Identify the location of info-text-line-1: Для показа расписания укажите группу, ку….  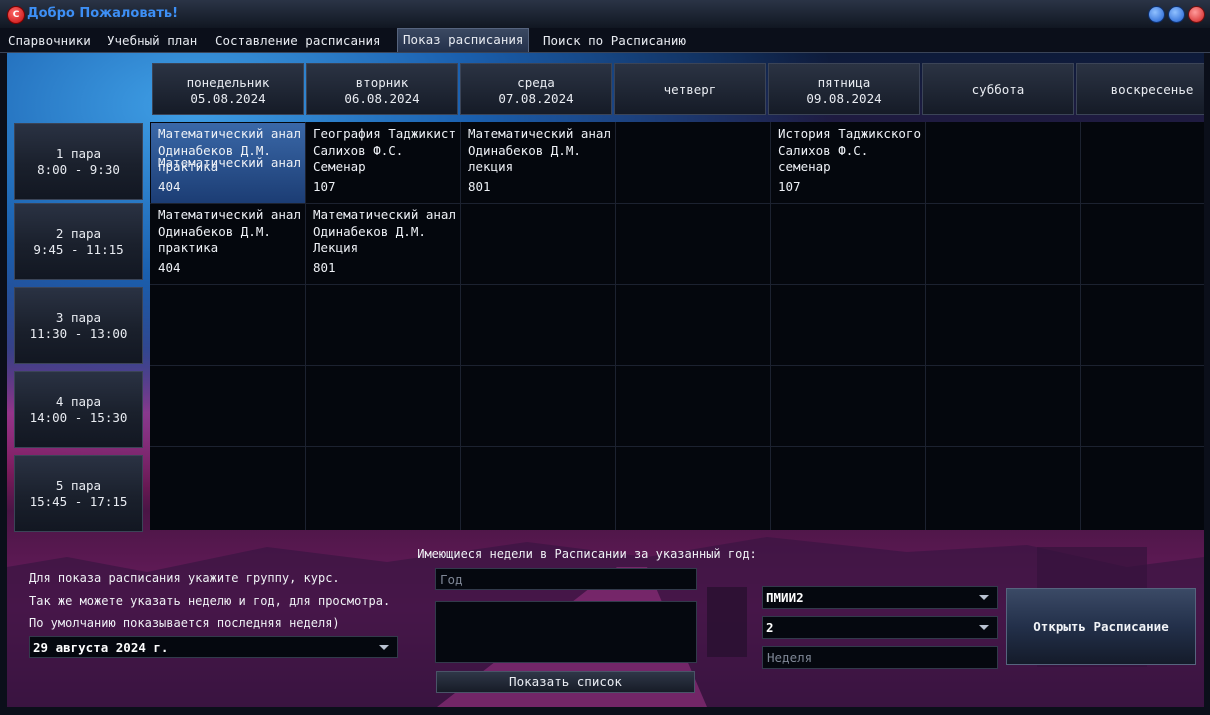
(184, 578).